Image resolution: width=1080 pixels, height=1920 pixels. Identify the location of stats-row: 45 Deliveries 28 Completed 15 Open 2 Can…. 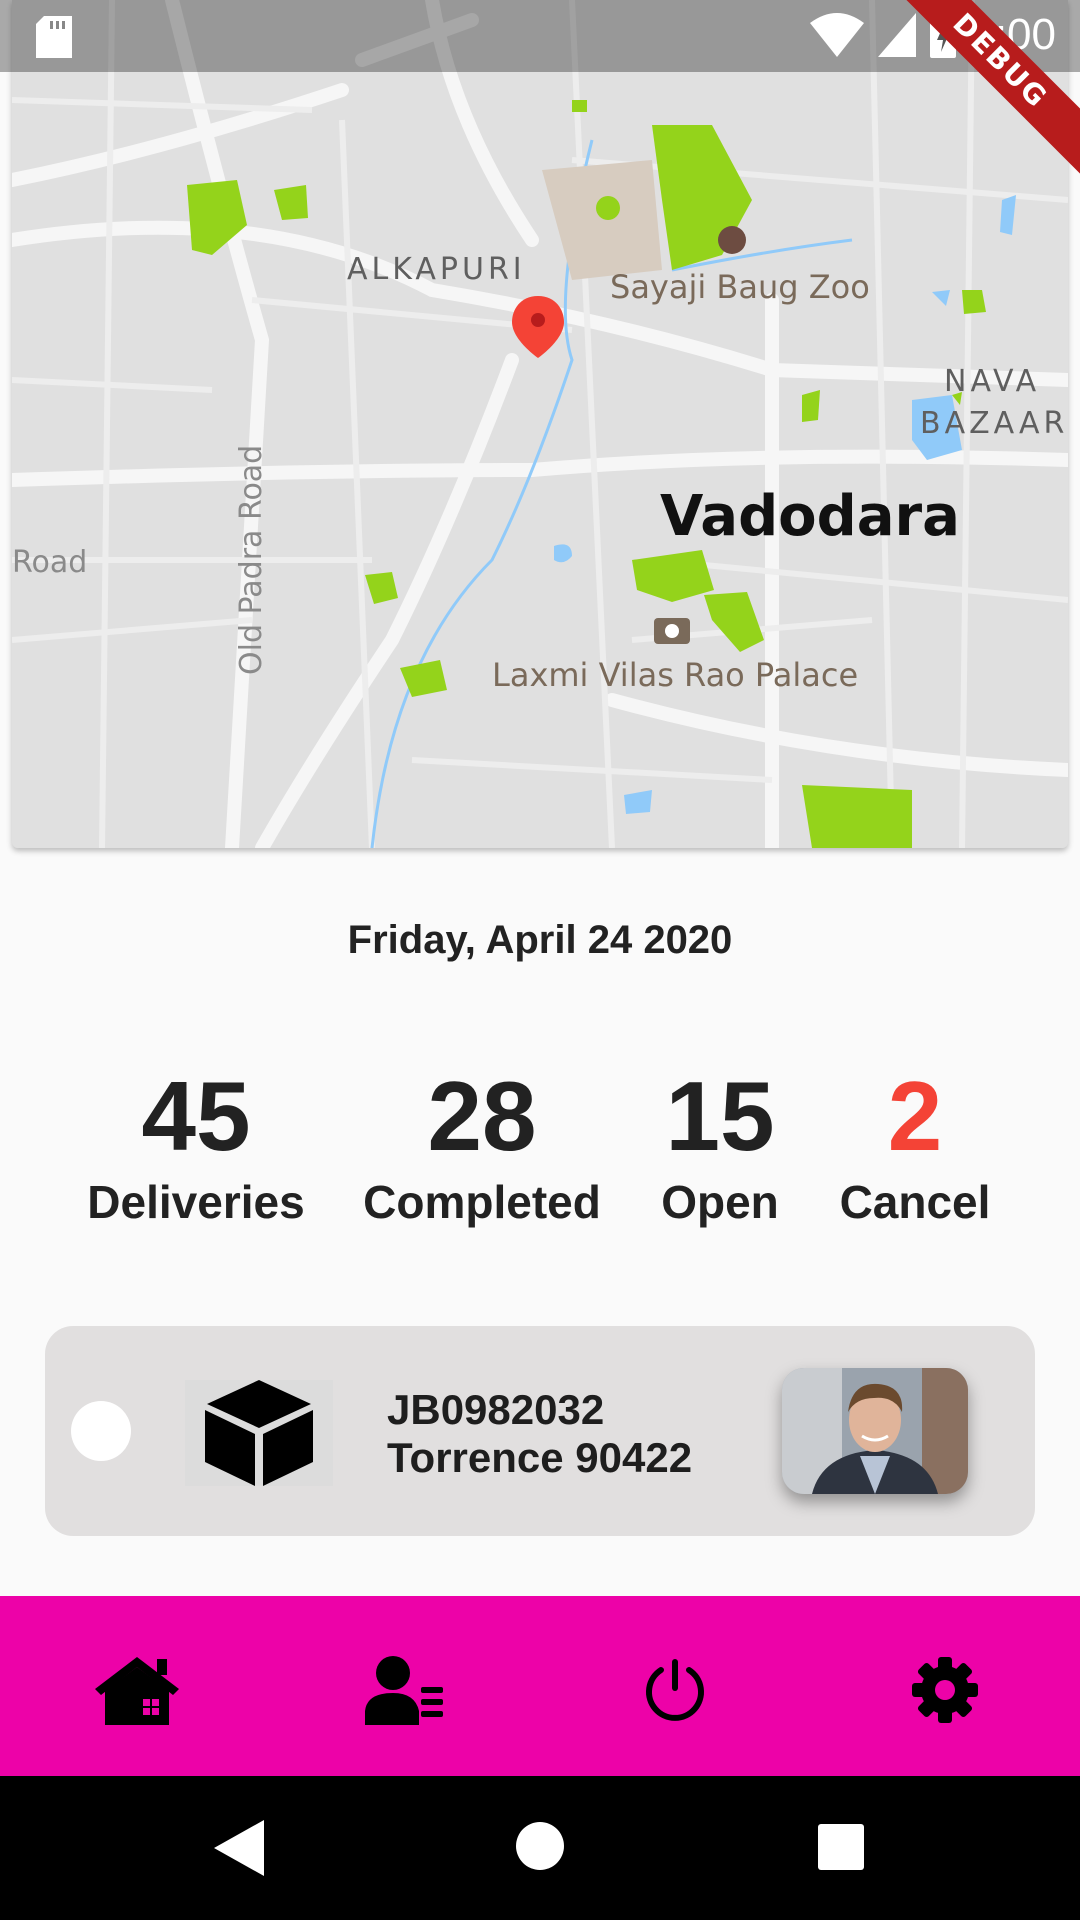
(540, 1150).